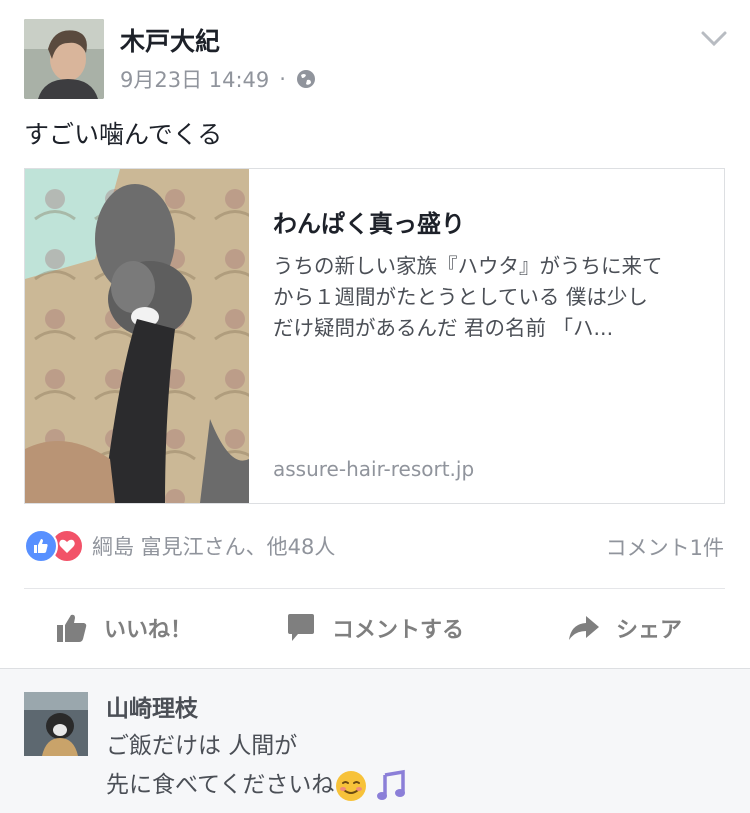 The width and height of the screenshot is (750, 813). Describe the element at coordinates (714, 39) in the screenshot. I see `chevron-down-icon` at that location.